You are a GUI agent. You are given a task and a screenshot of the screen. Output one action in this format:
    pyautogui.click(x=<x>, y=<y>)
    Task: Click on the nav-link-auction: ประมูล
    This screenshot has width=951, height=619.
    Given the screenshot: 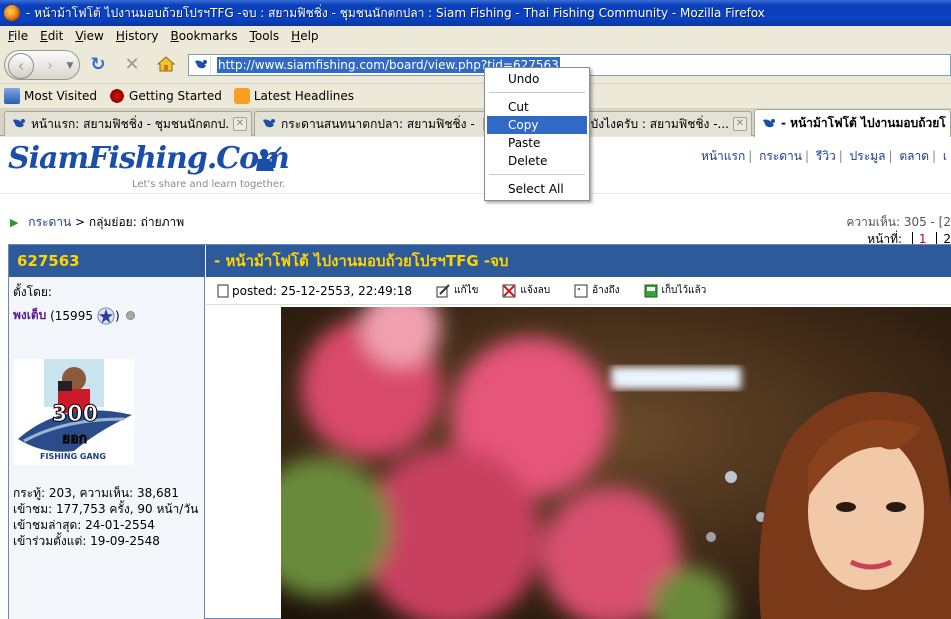 What is the action you would take?
    pyautogui.click(x=868, y=156)
    